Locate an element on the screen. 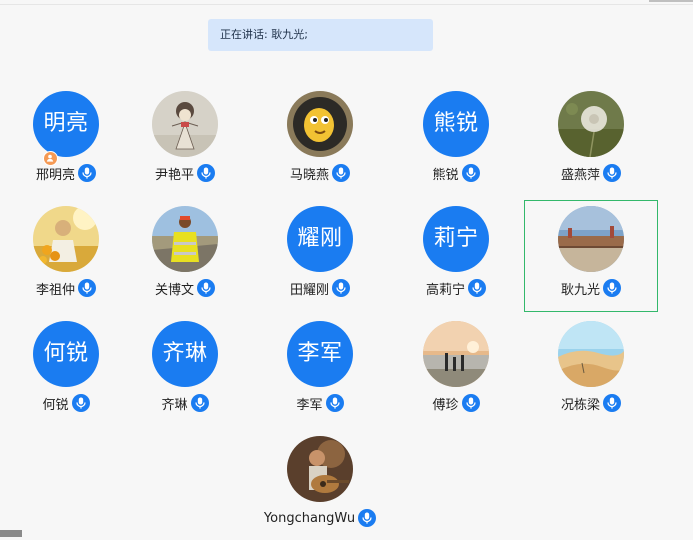  participant-tile: 况栋梁 is located at coordinates (591, 370).